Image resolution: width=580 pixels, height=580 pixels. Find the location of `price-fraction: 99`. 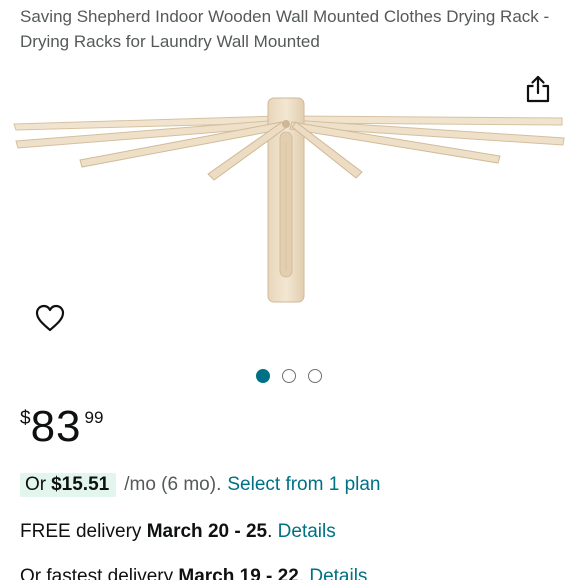

price-fraction: 99 is located at coordinates (94, 417).